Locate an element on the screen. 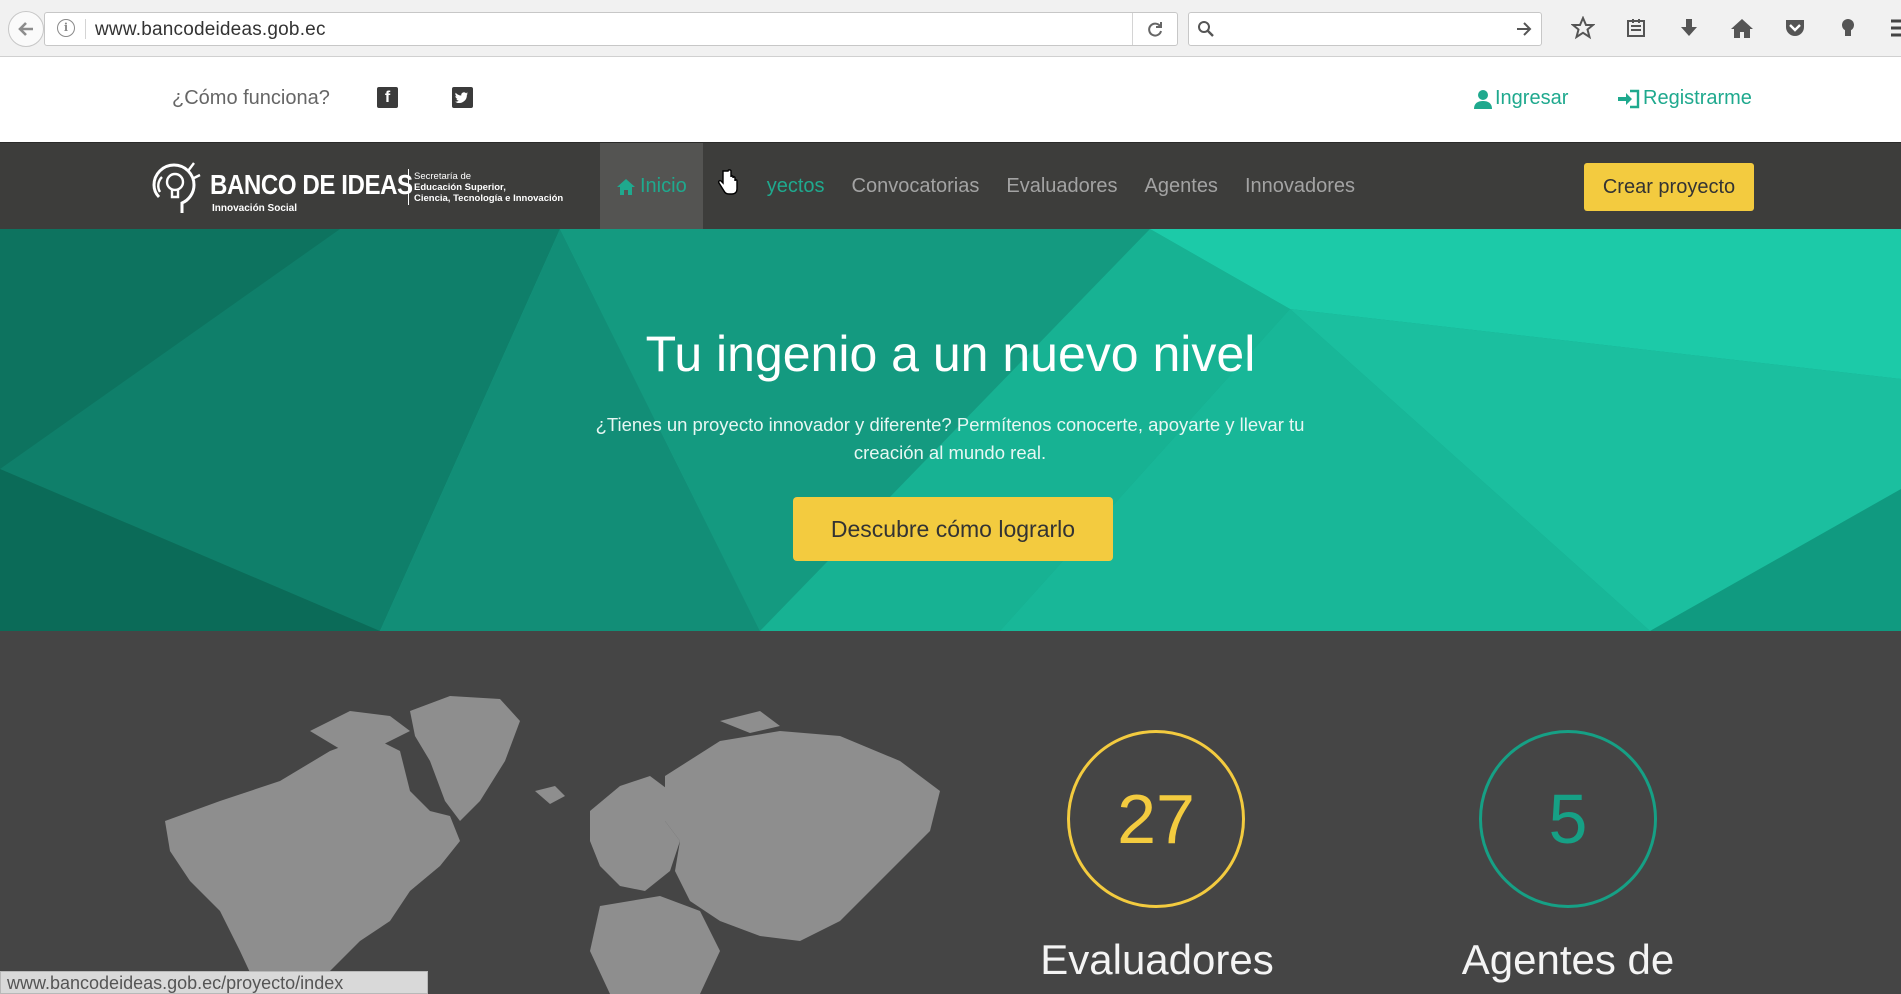  info-icon: i is located at coordinates (66, 28).